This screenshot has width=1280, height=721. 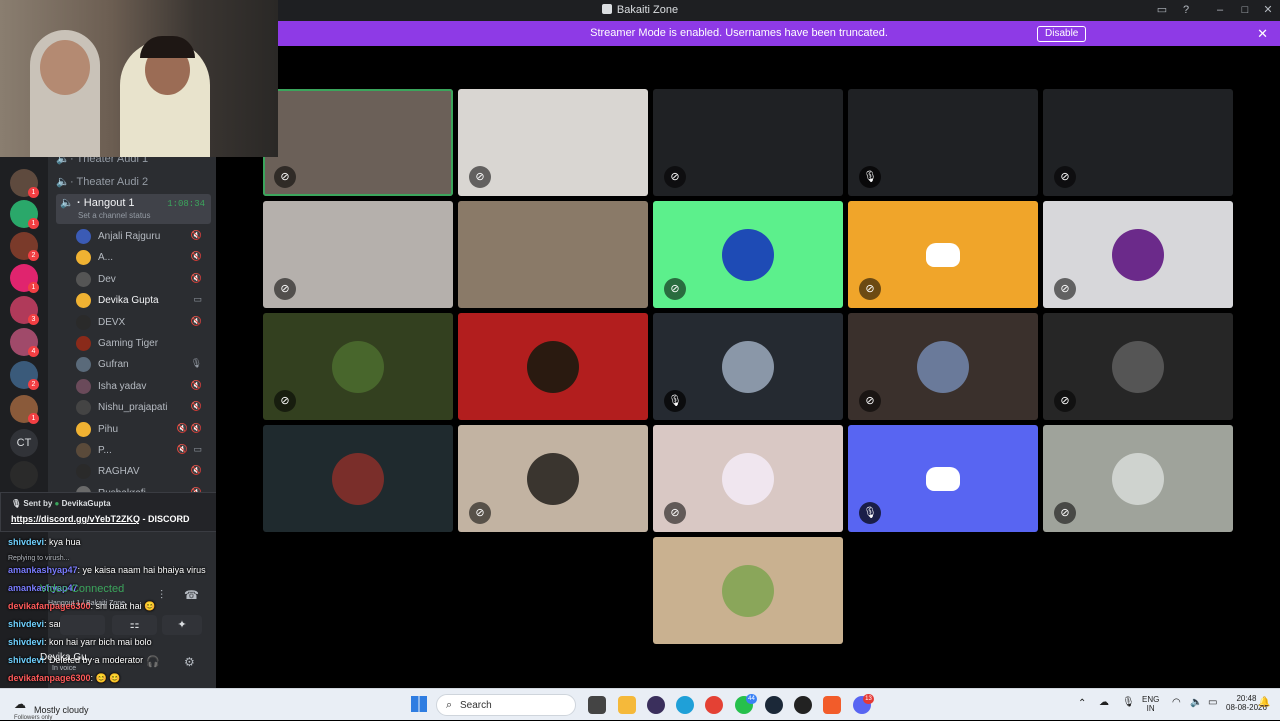 What do you see at coordinates (1176, 702) in the screenshot?
I see `wifi-icon: ◠` at bounding box center [1176, 702].